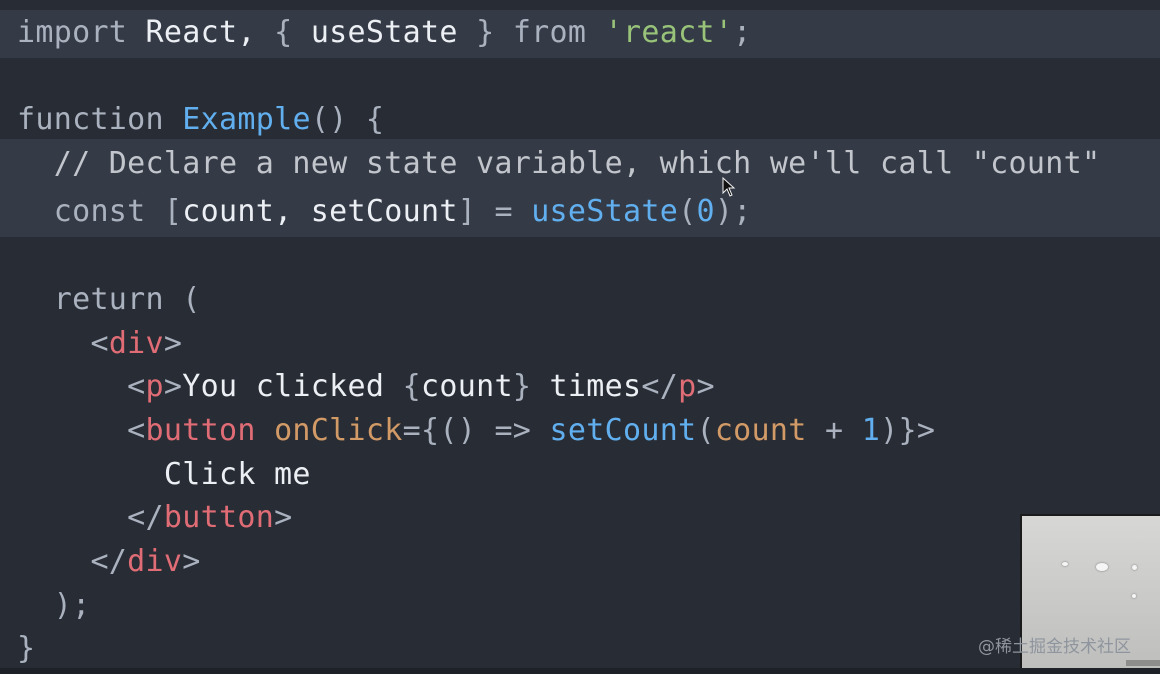 The height and width of the screenshot is (674, 1160). I want to click on token-keyword: from, so click(549, 32).